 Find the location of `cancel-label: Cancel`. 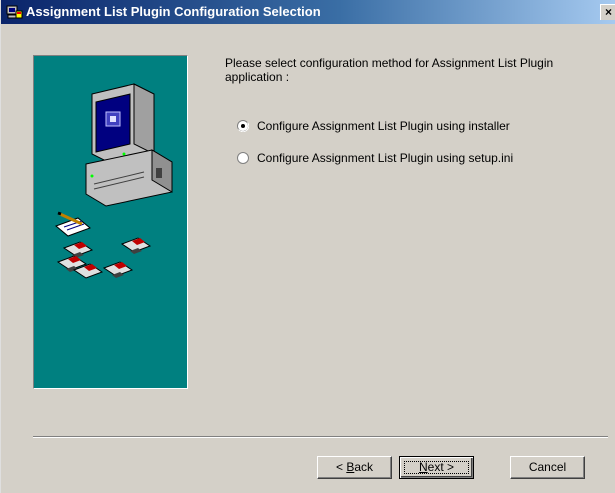

cancel-label: Cancel is located at coordinates (547, 467).